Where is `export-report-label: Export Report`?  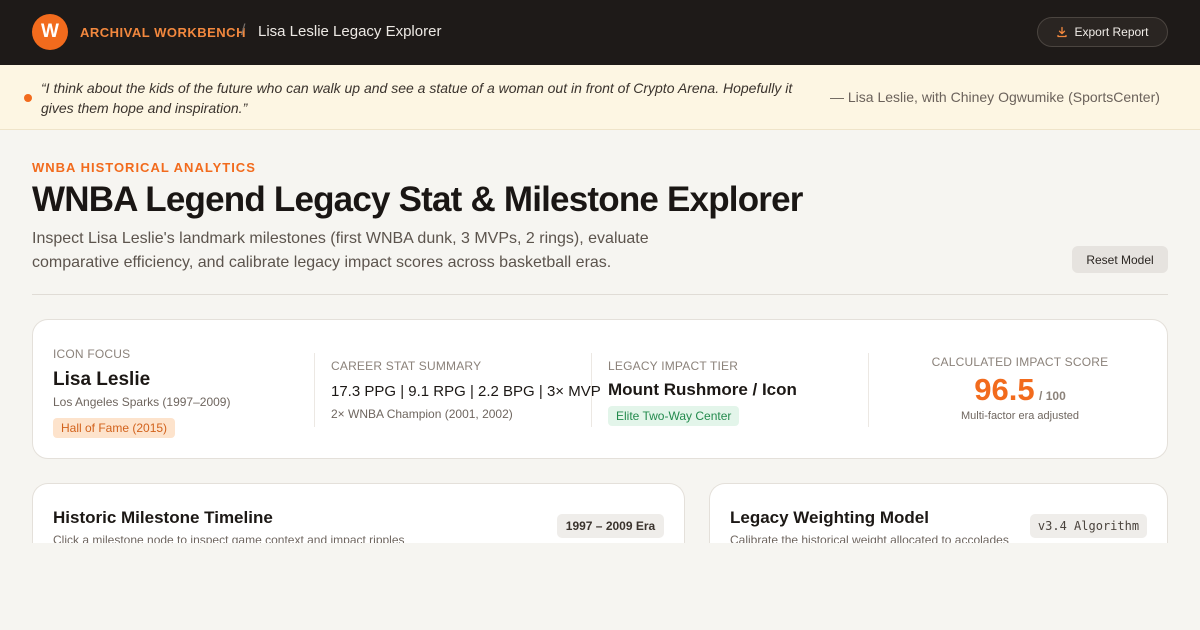 export-report-label: Export Report is located at coordinates (1111, 32).